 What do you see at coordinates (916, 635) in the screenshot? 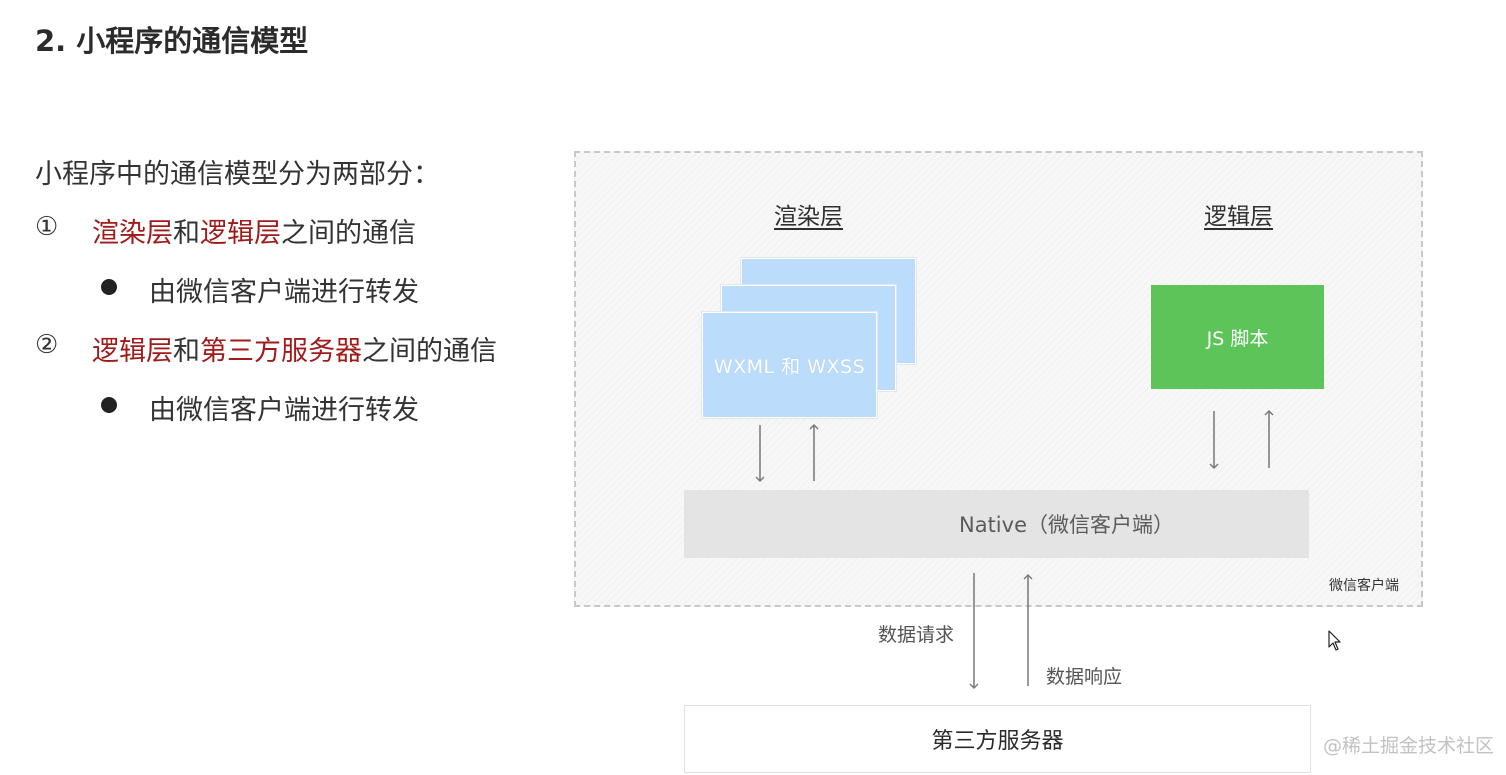
I see `request-label: 数据请求` at bounding box center [916, 635].